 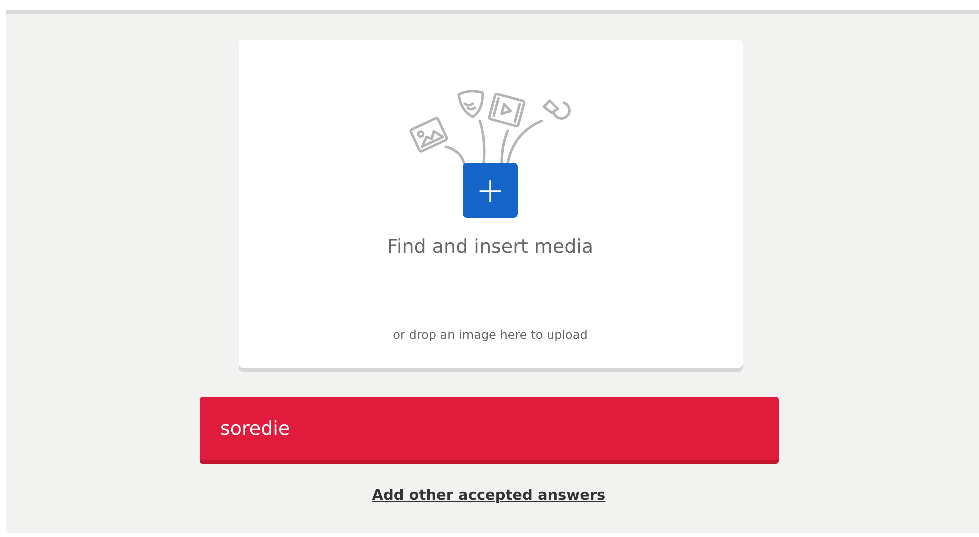 I want to click on add-answers-link: Add other accepted answers, so click(x=489, y=496).